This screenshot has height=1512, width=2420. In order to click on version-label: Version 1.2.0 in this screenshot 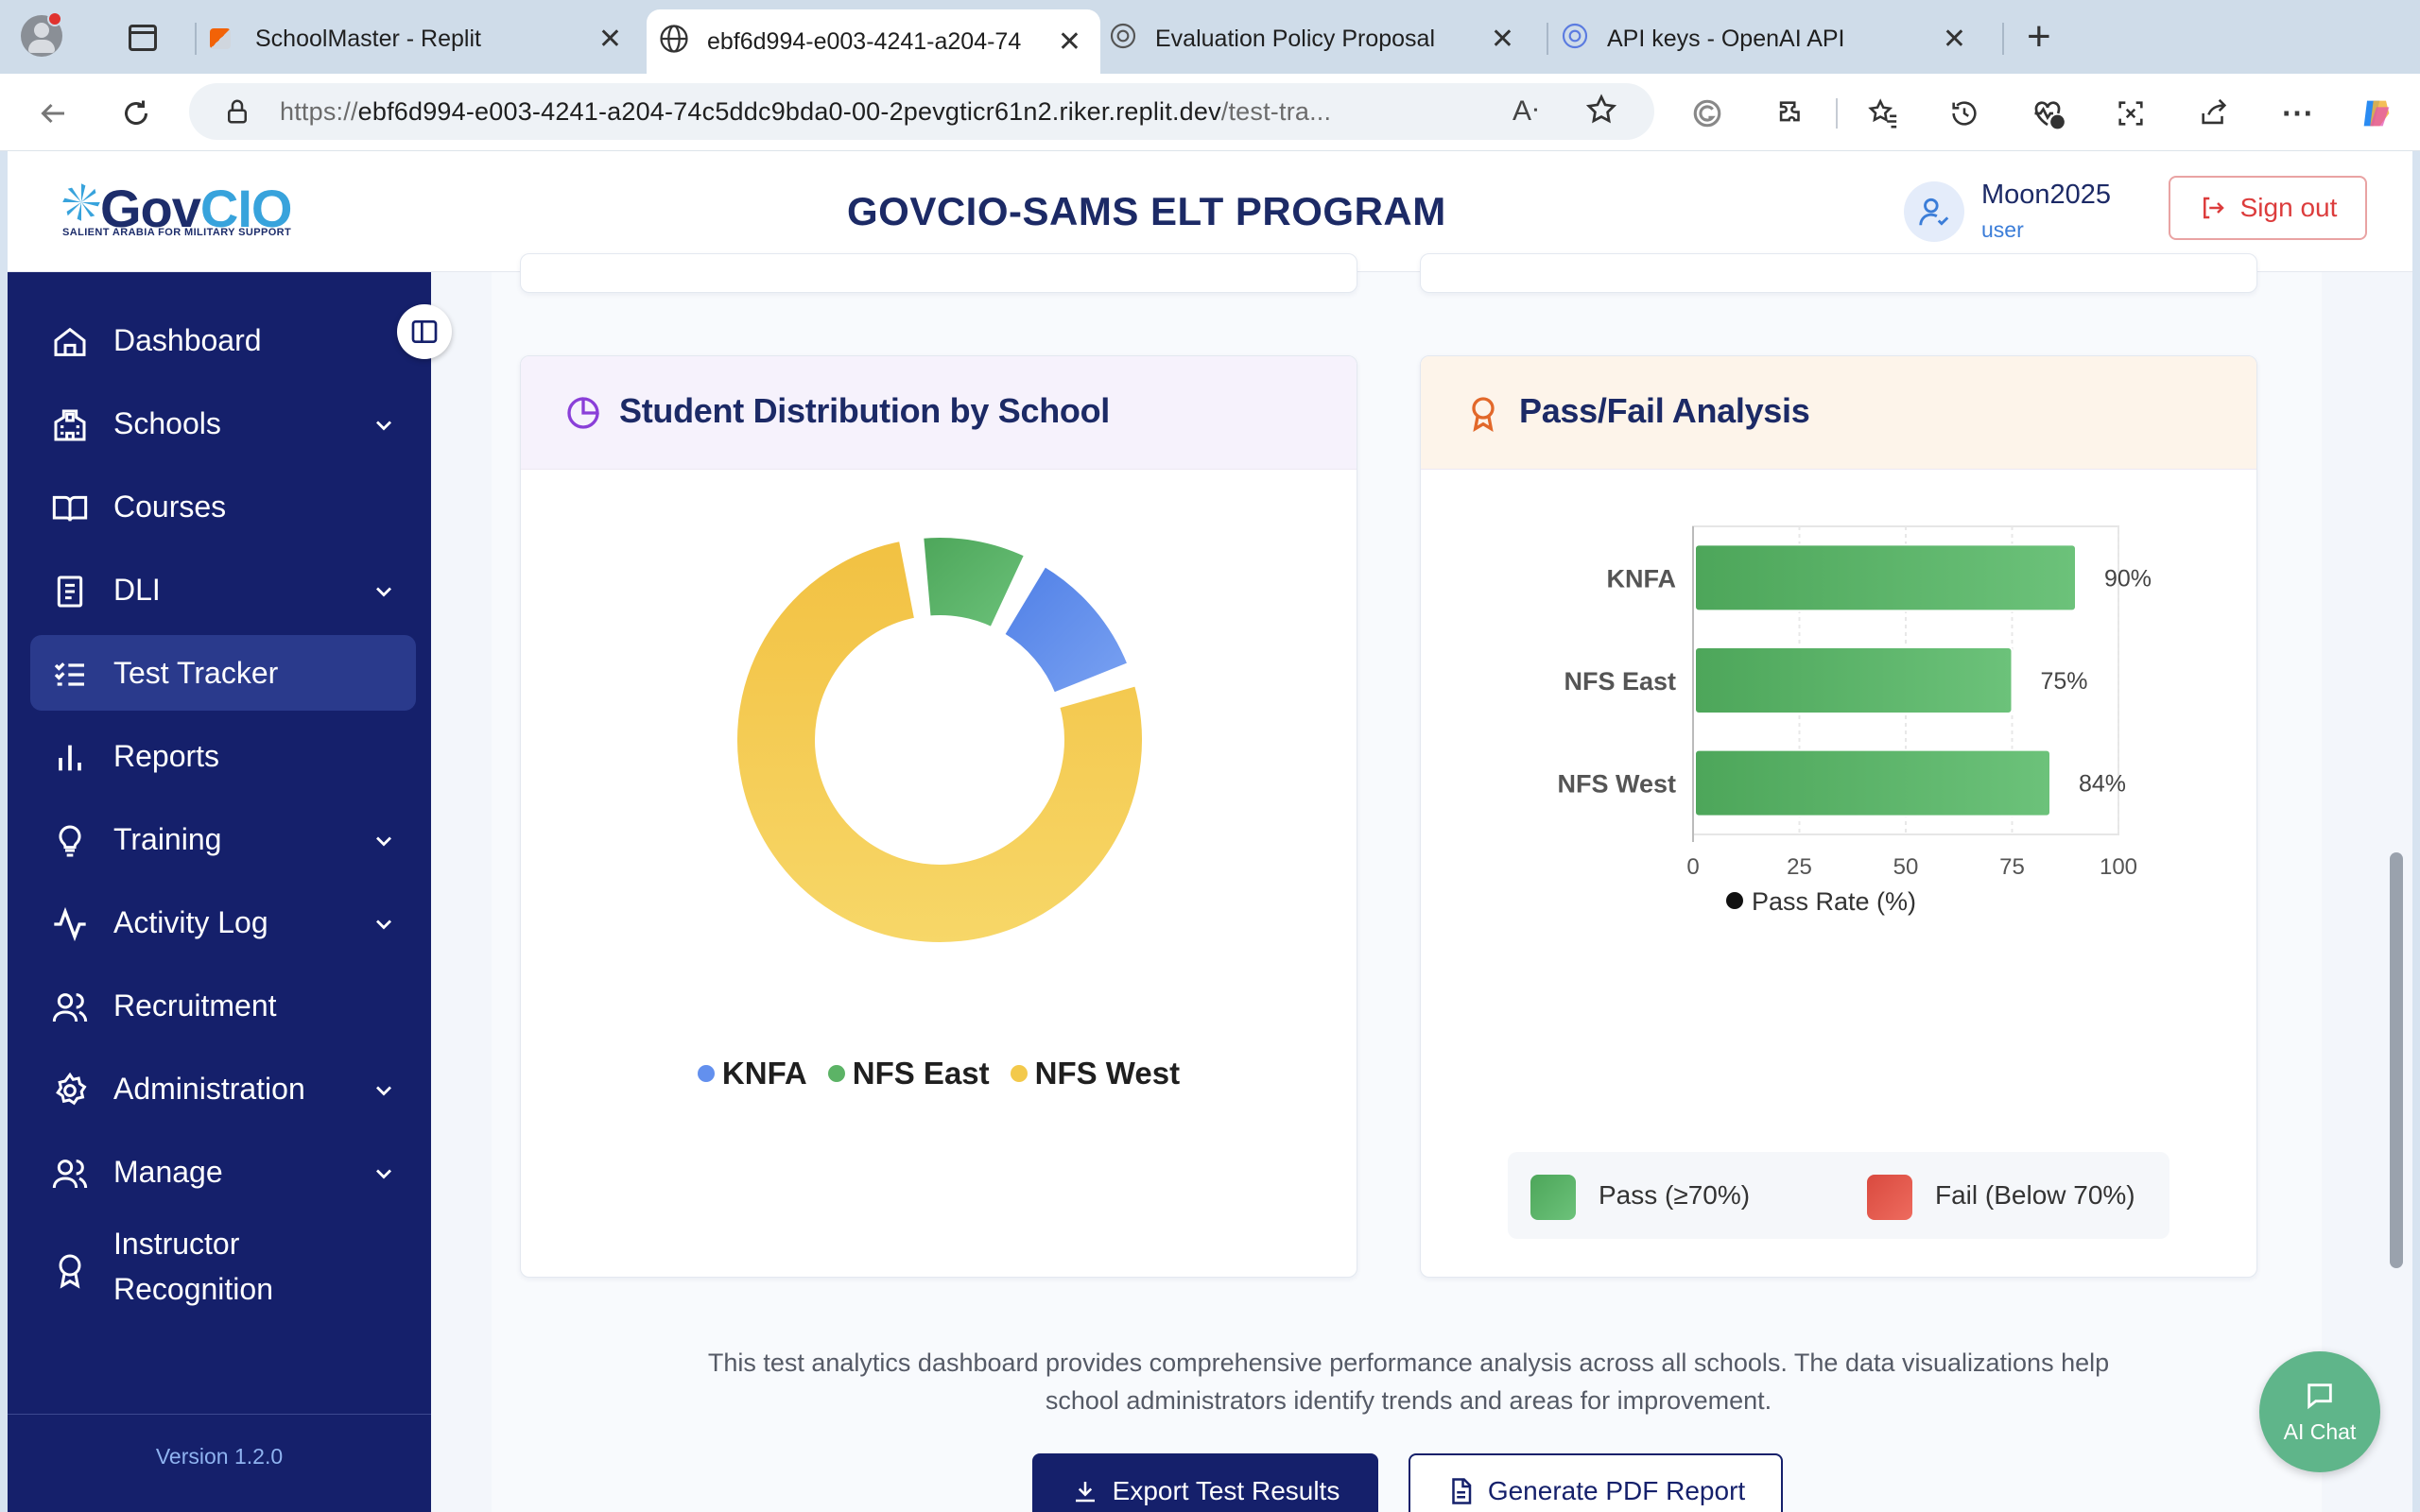, I will do `click(219, 1456)`.